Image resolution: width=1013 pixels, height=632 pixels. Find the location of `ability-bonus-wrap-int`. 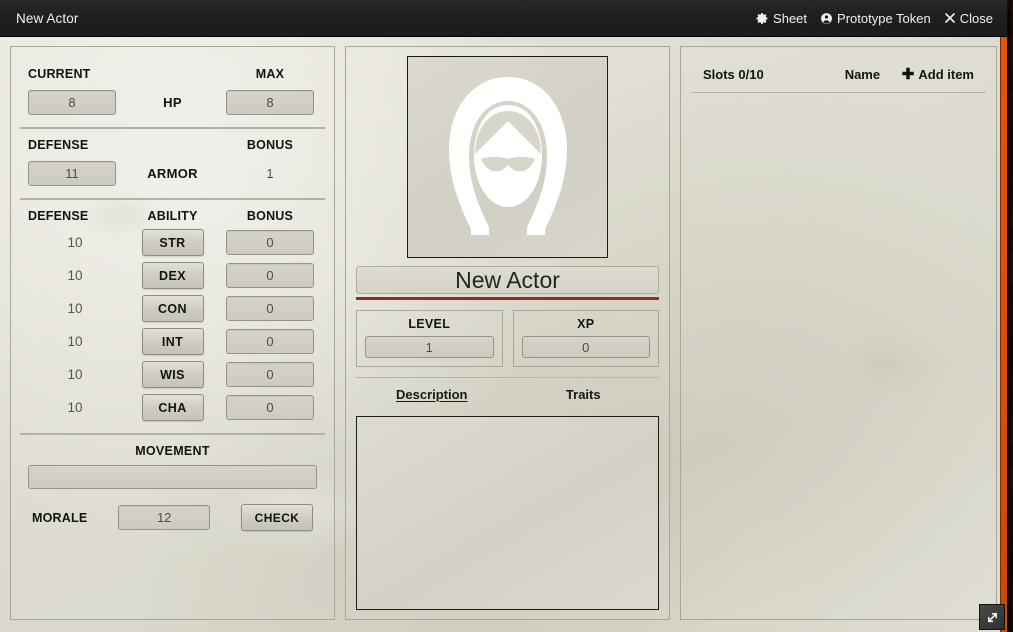

ability-bonus-wrap-int is located at coordinates (270, 341).